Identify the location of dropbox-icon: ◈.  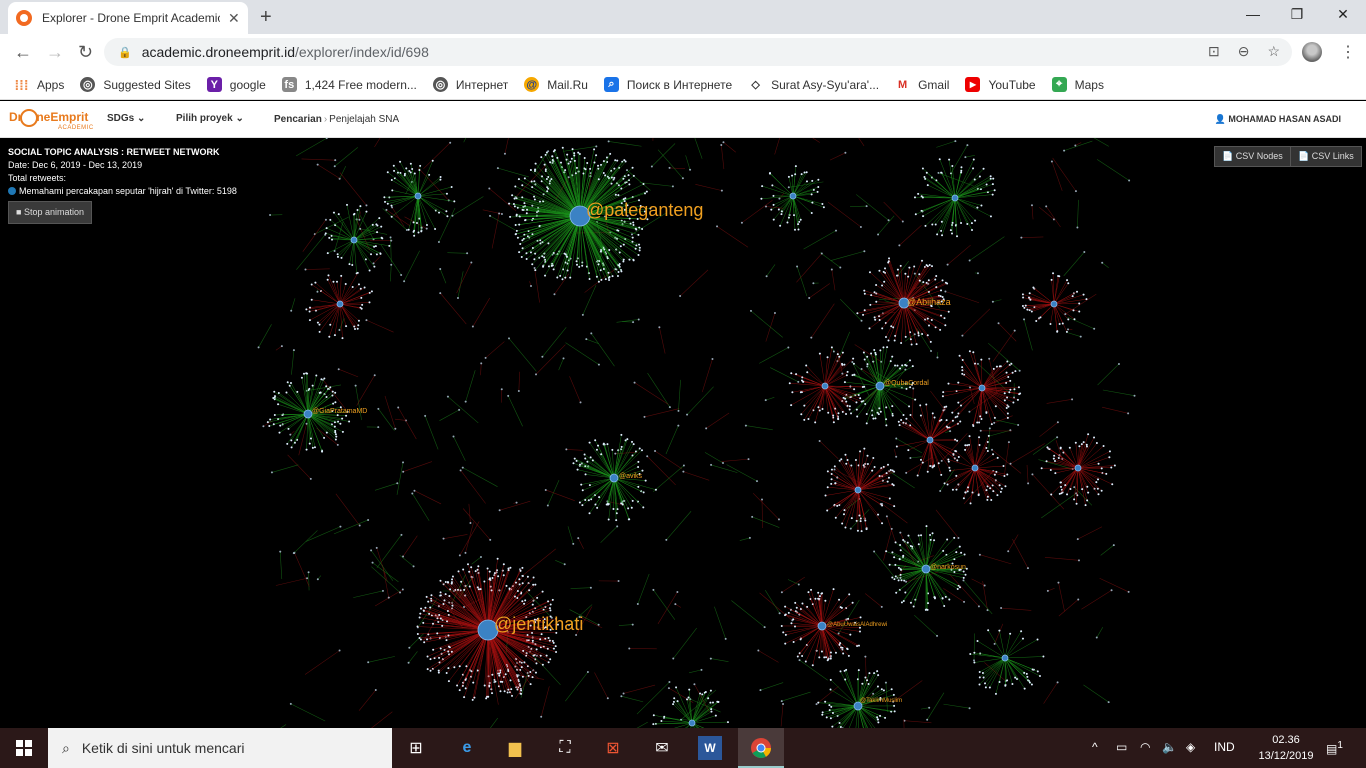
(1190, 747).